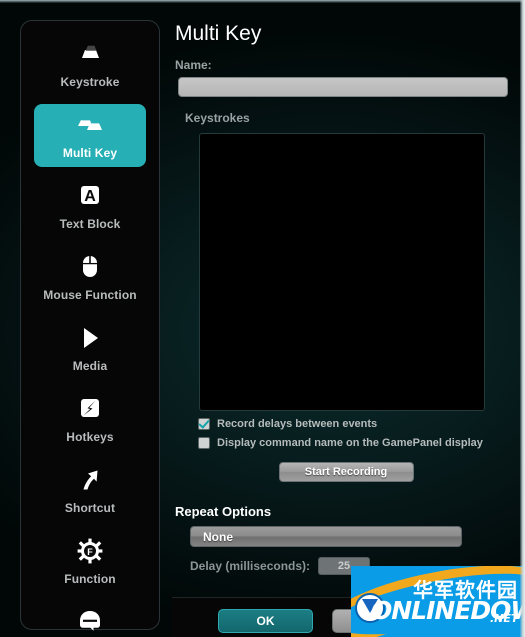 Image resolution: width=525 pixels, height=637 pixels. I want to click on sidebar-item-function: F Function, so click(90, 561).